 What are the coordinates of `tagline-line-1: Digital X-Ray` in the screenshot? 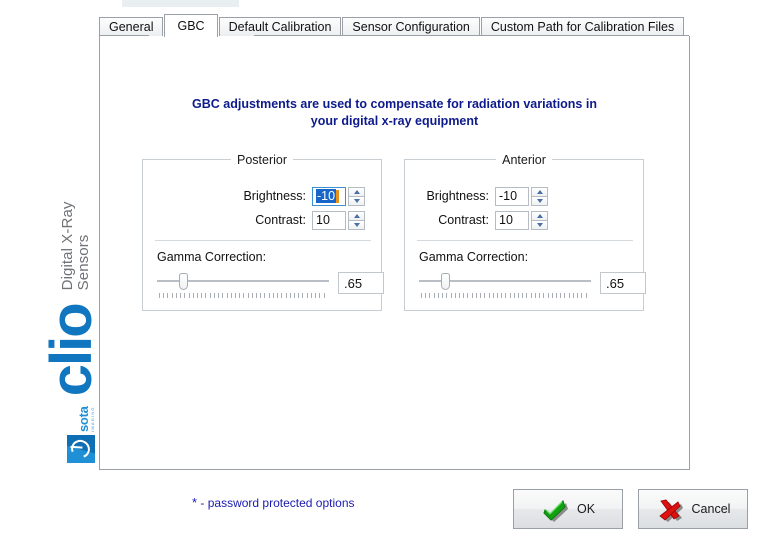 It's located at (67, 246).